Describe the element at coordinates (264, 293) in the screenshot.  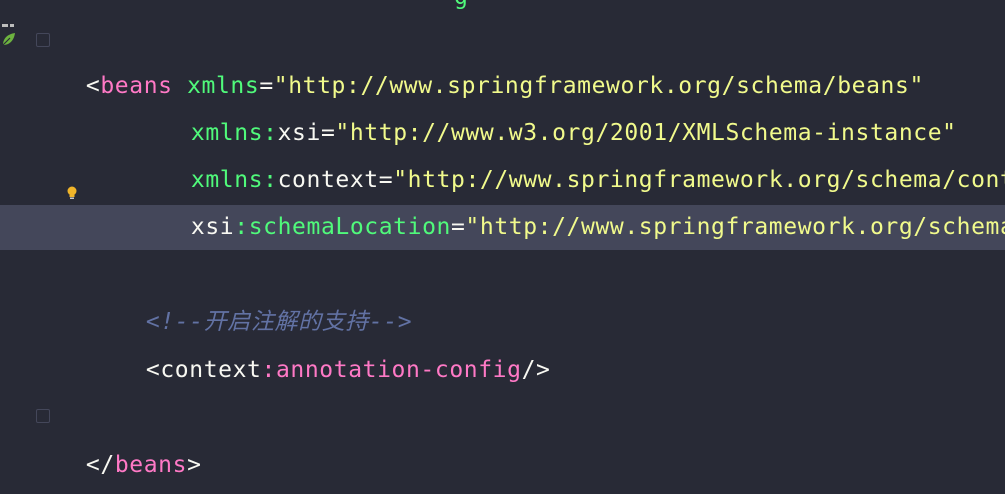
I see `code-line-comment: <!--开启注解的支持-->` at that location.